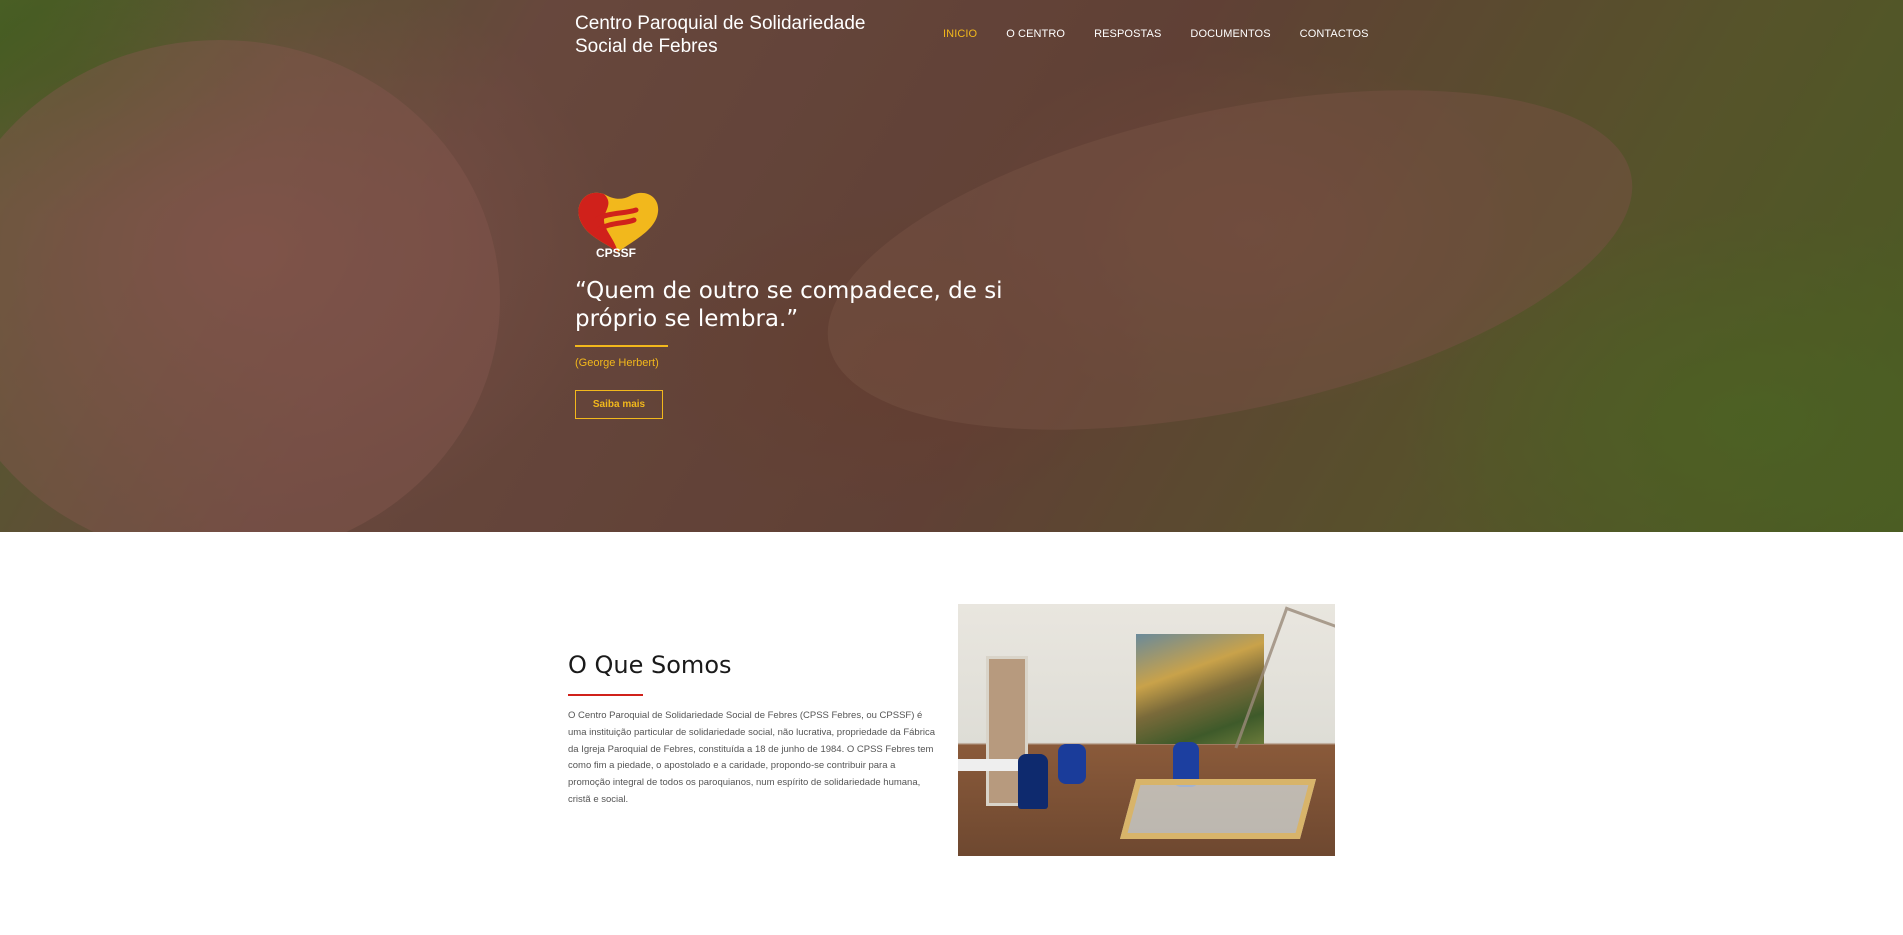 Image resolution: width=1903 pixels, height=935 pixels. Describe the element at coordinates (617, 363) in the screenshot. I see `quote-author: (George Herbert)` at that location.